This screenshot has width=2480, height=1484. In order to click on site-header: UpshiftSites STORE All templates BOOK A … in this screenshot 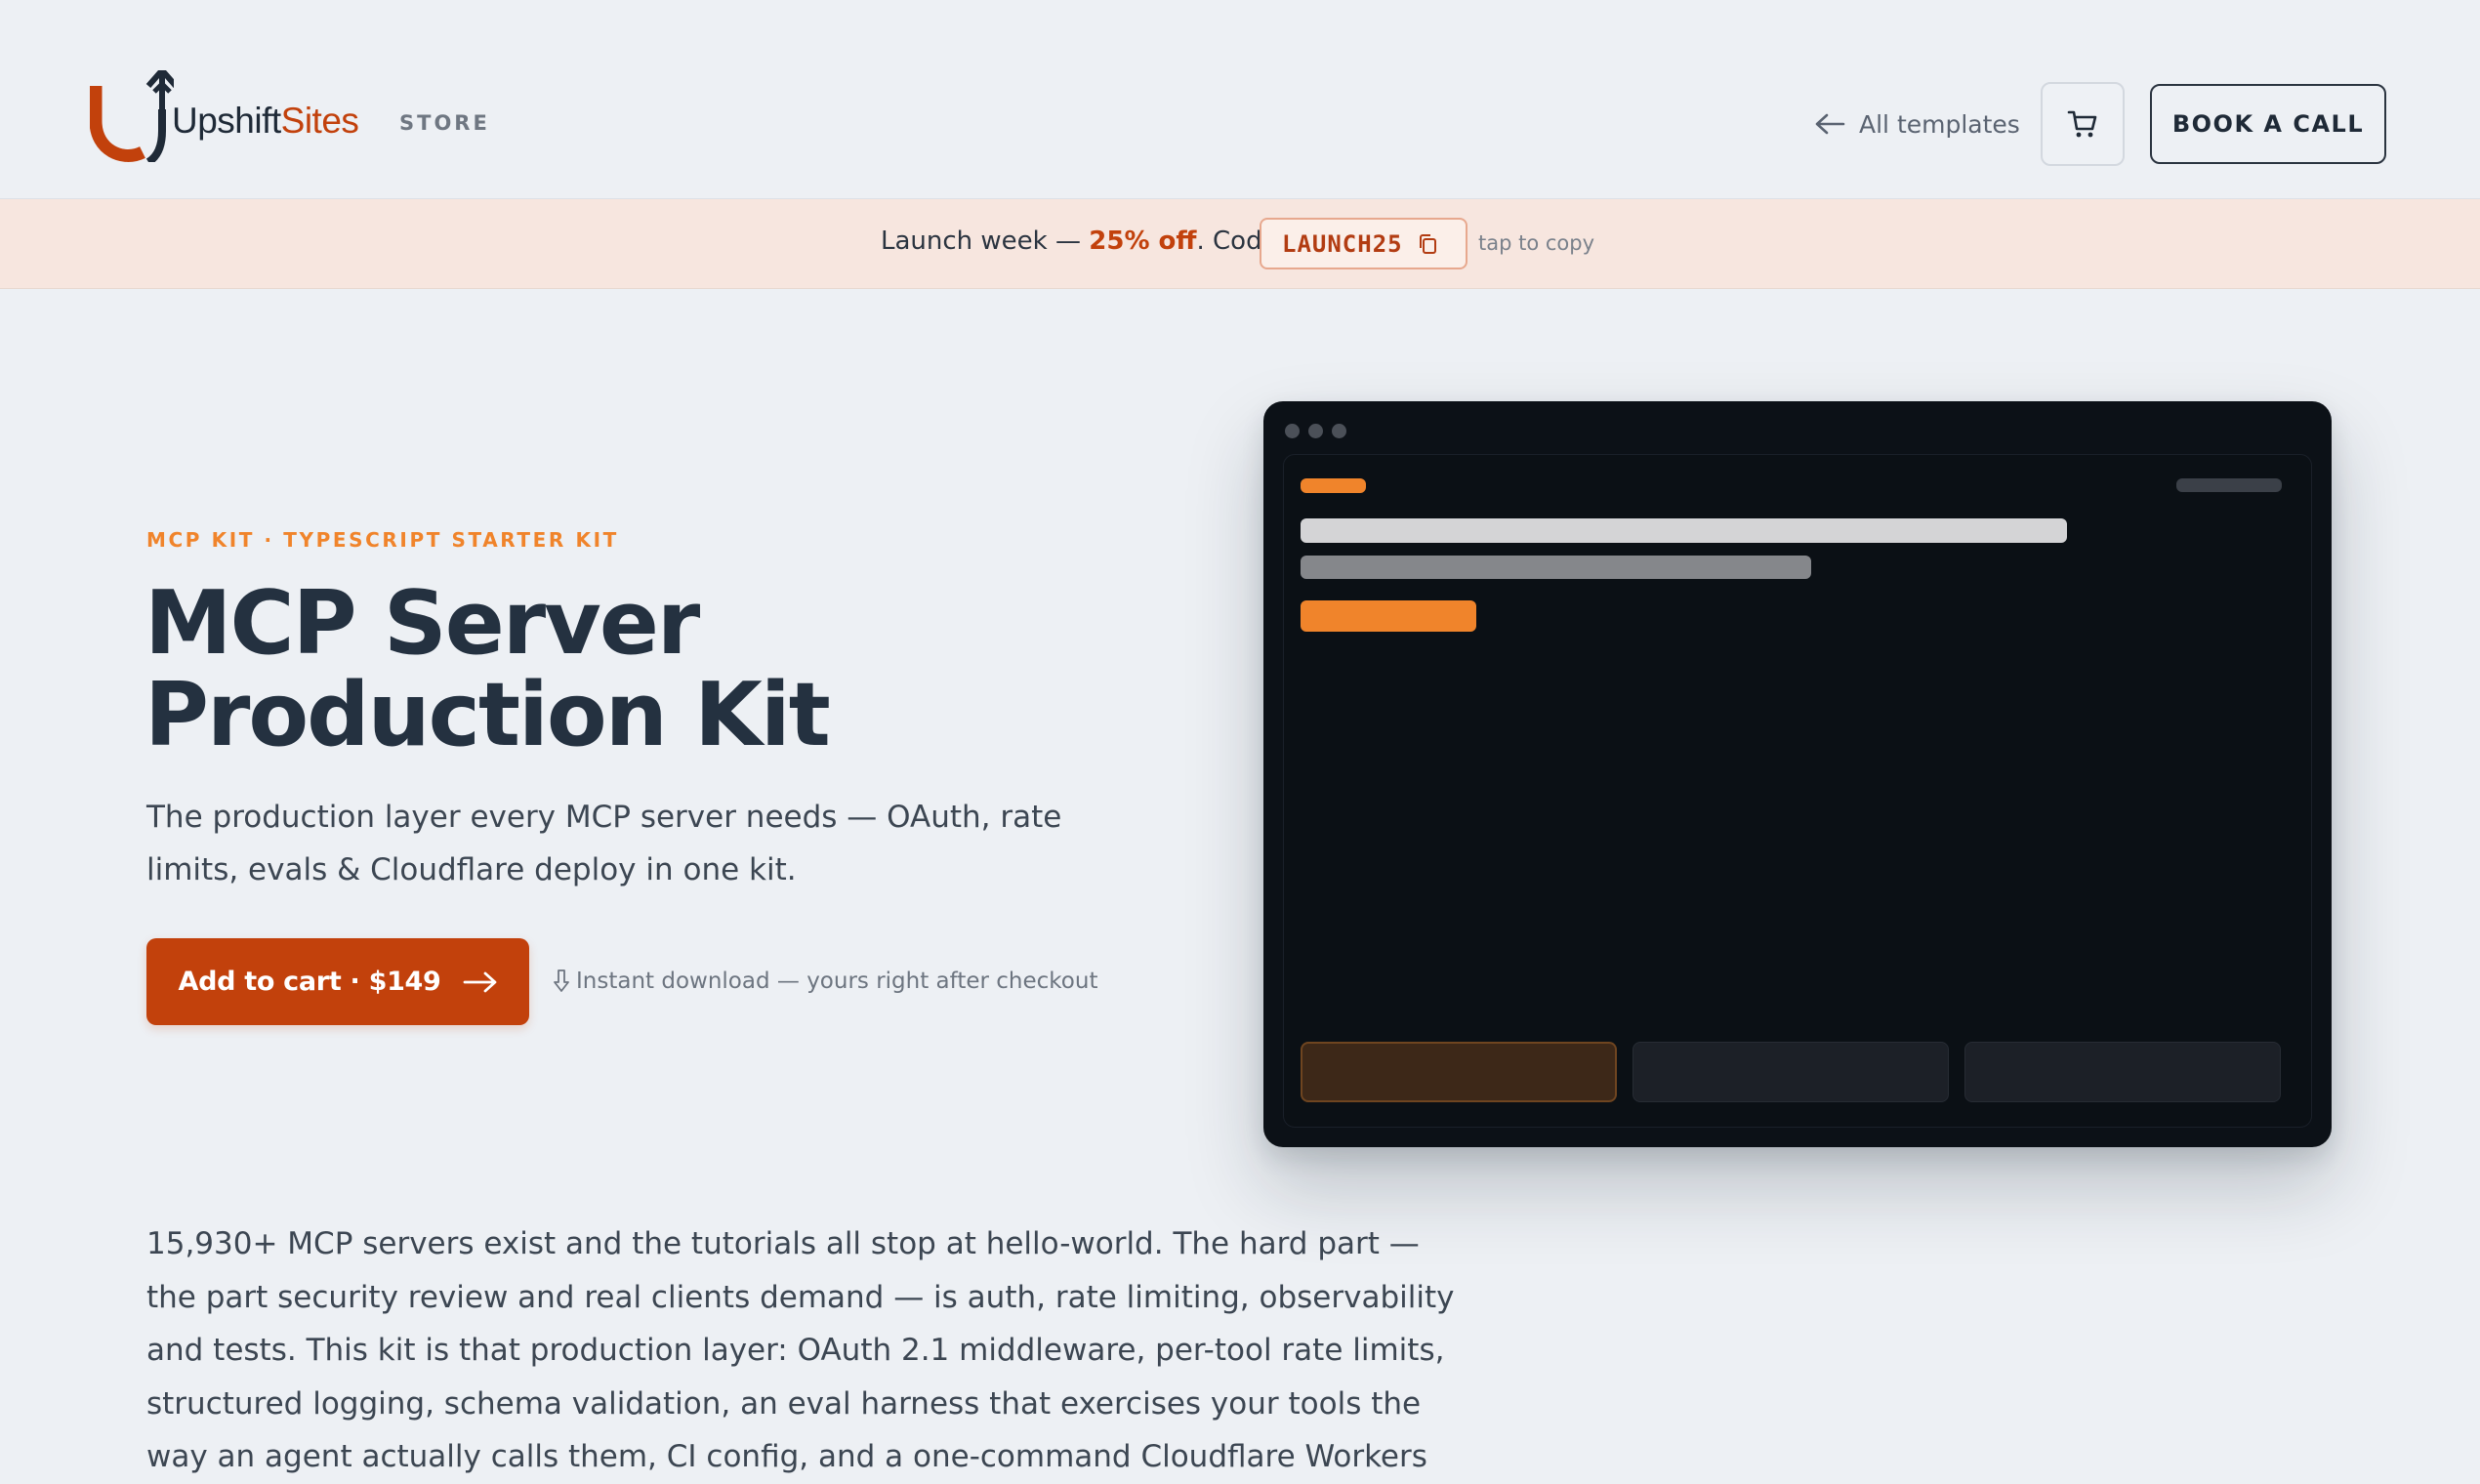, I will do `click(1240, 100)`.